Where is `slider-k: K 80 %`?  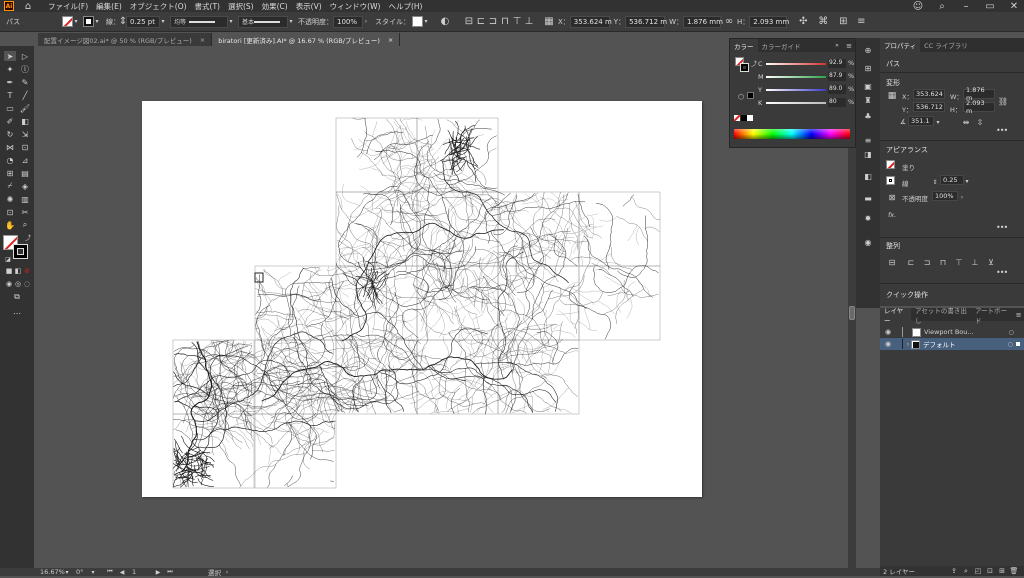 slider-k: K 80 % is located at coordinates (807, 103).